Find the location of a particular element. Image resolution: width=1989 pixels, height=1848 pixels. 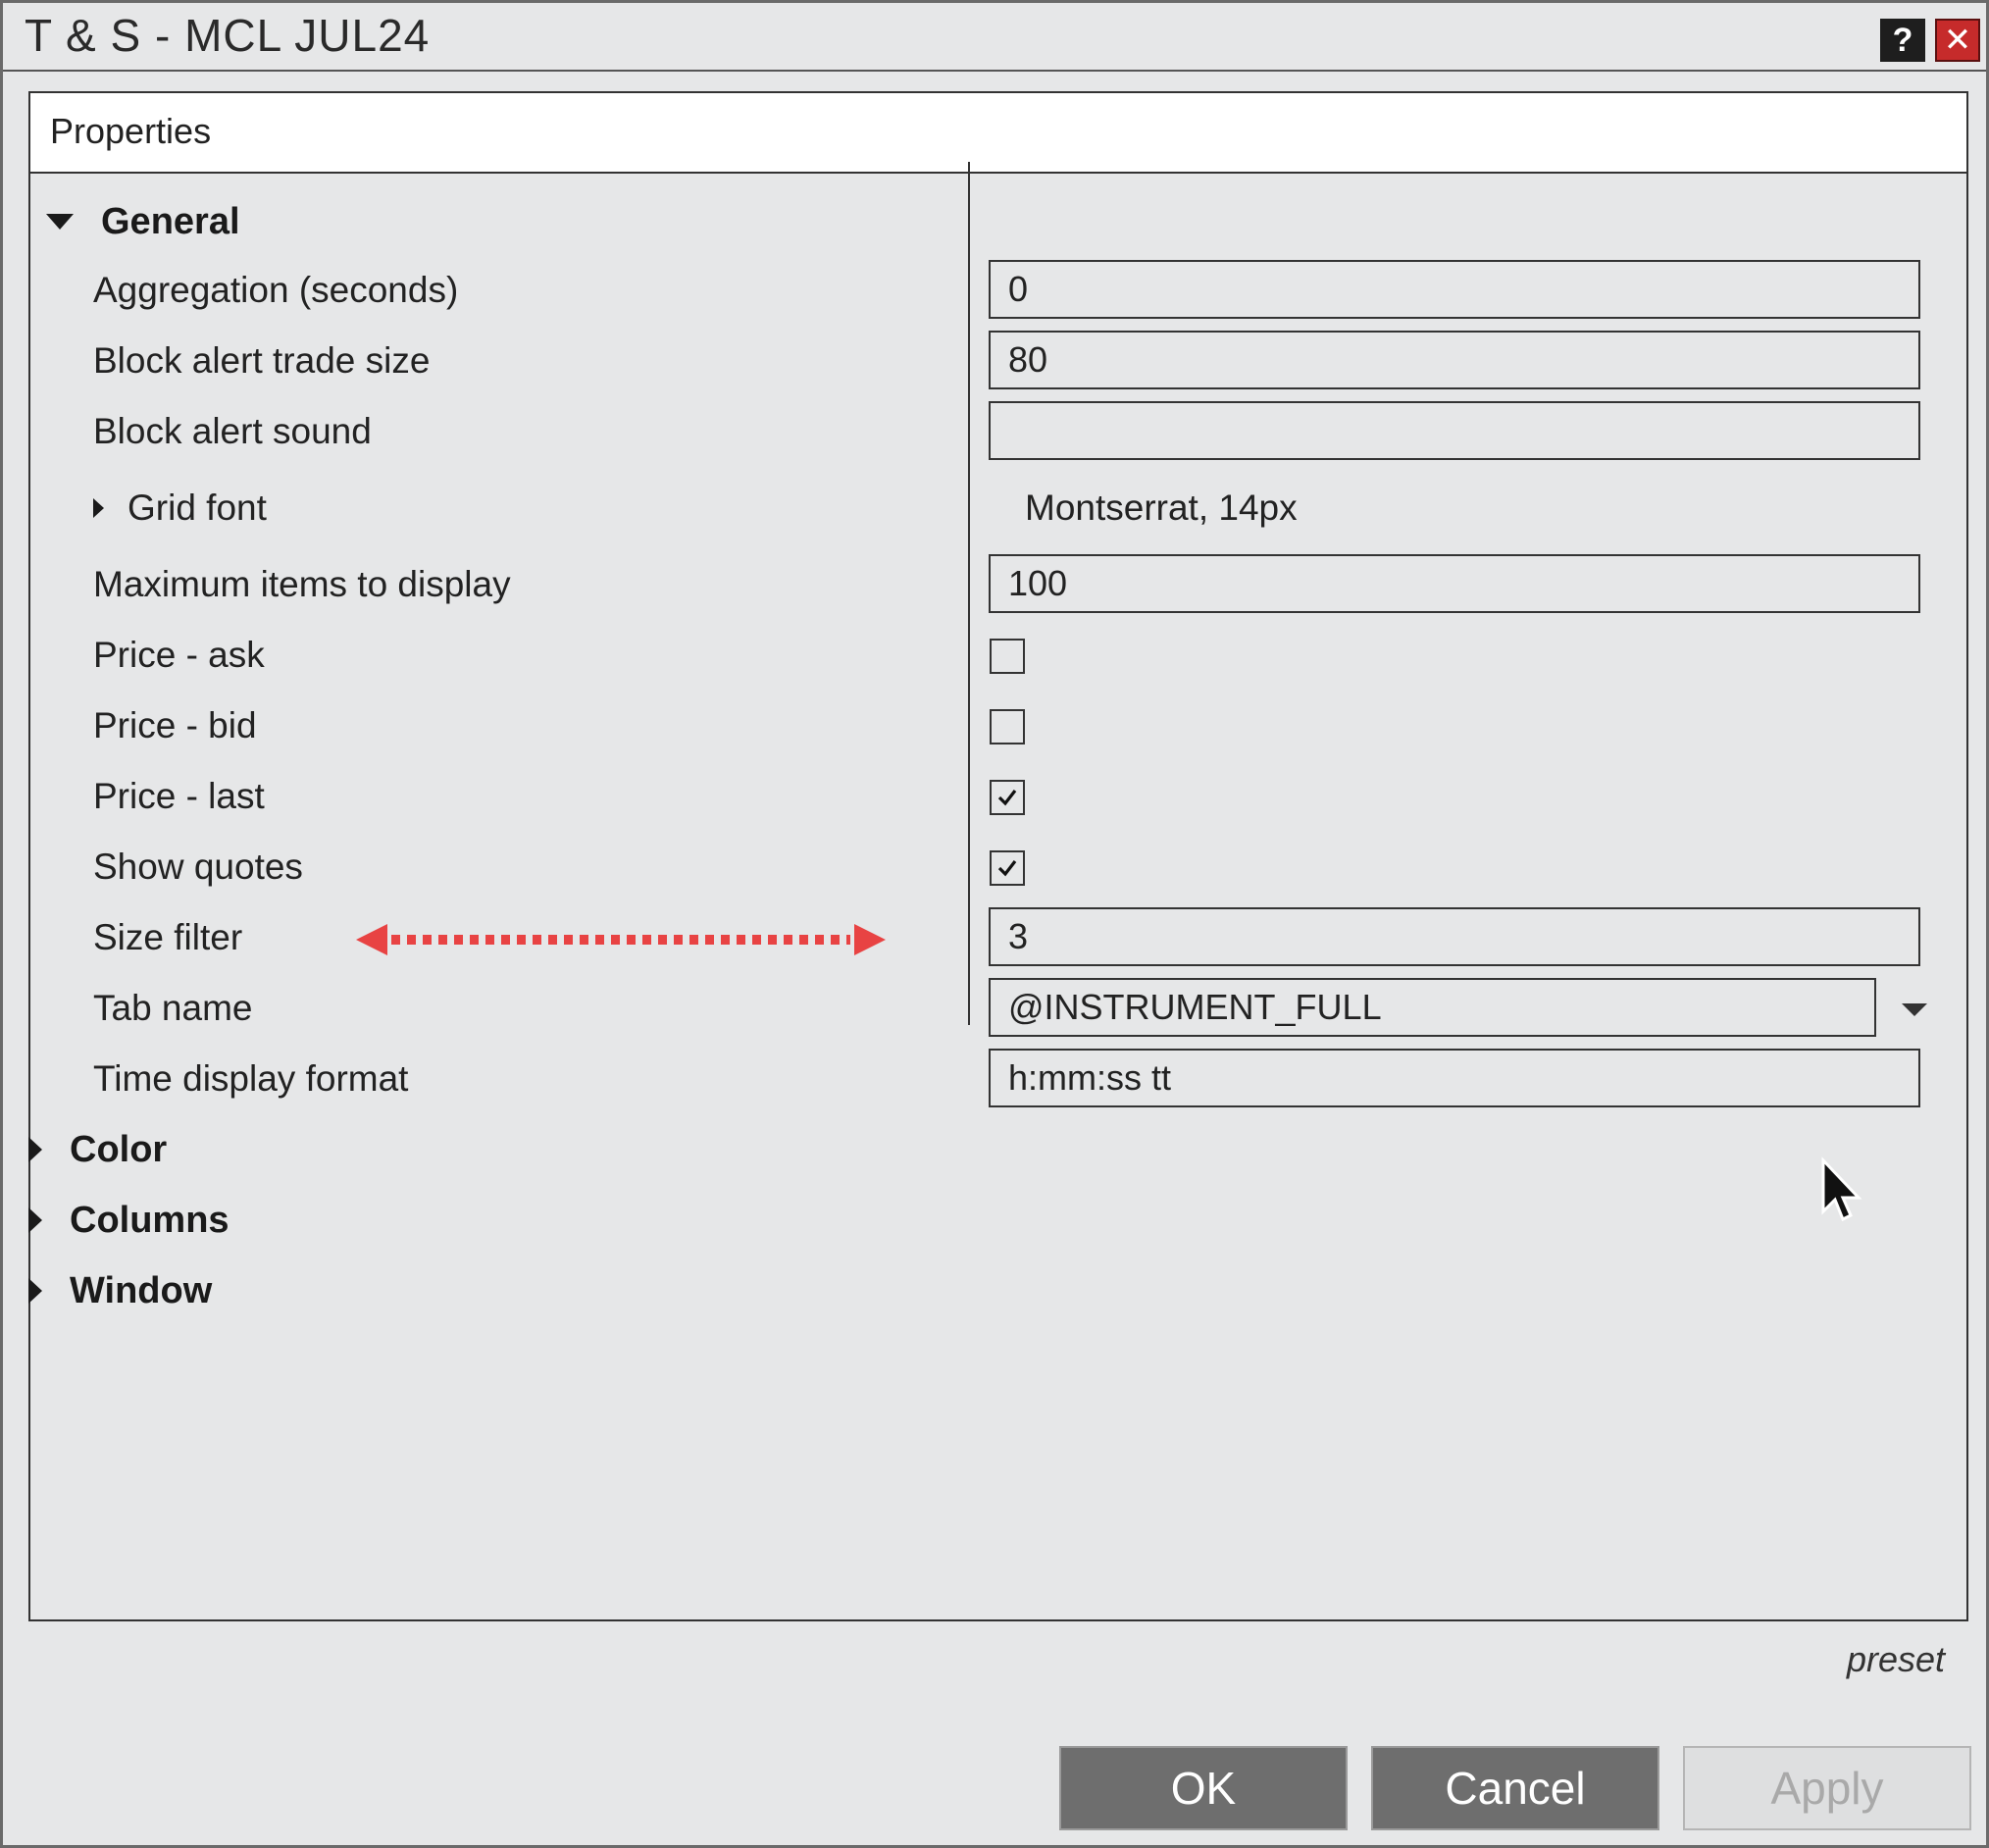

price-last-label: Price - last is located at coordinates (179, 796).